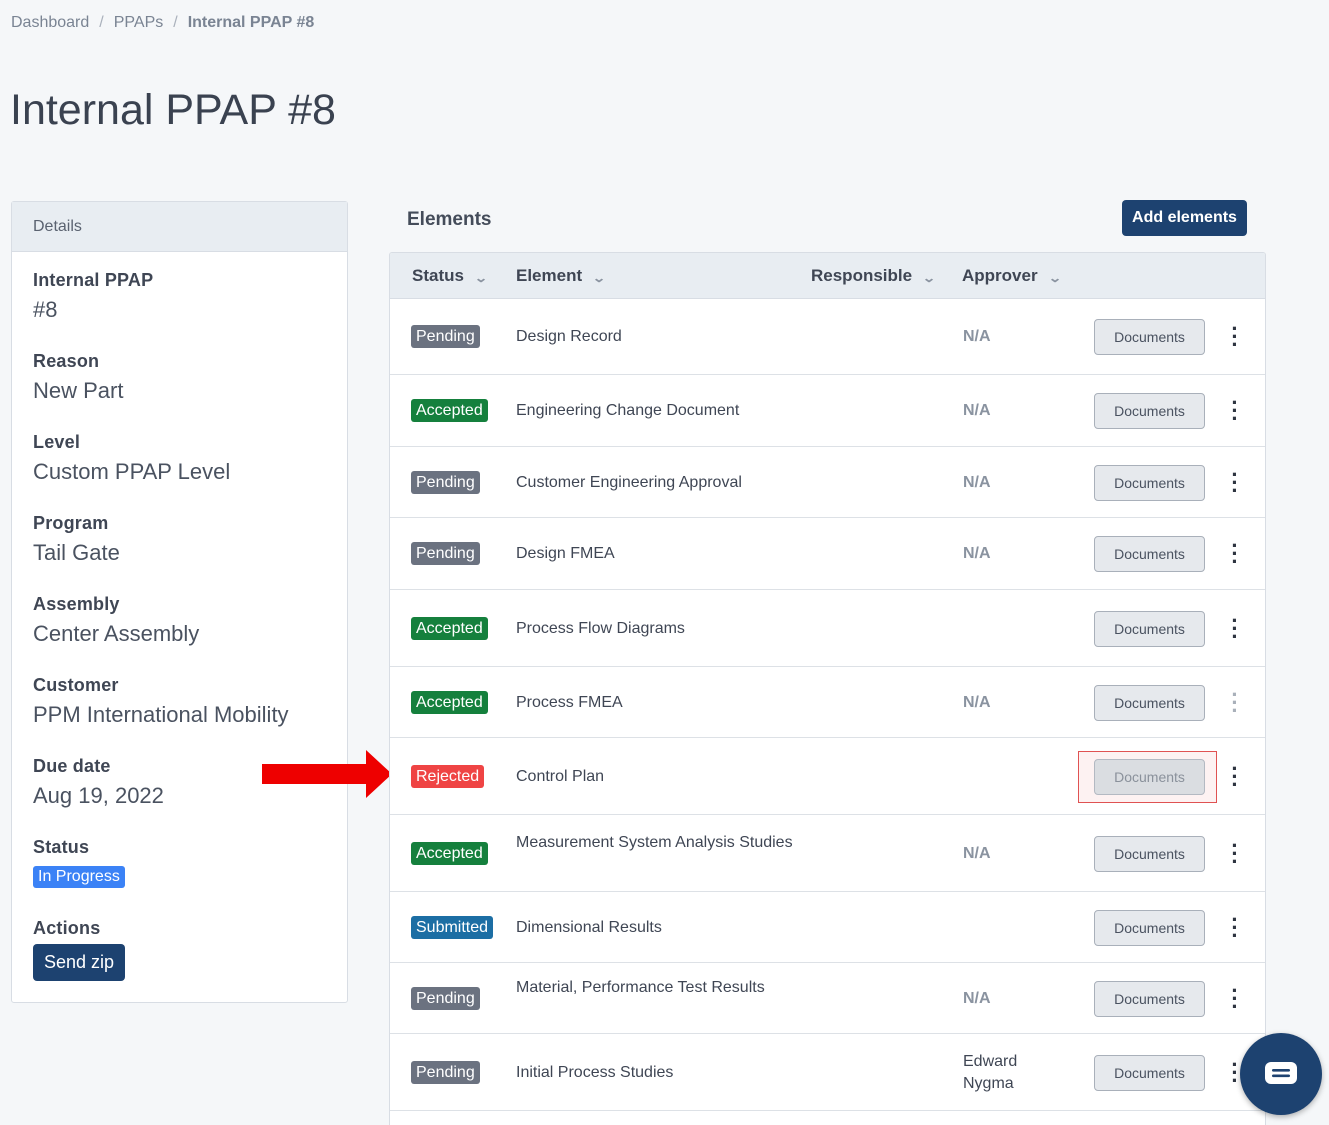 Image resolution: width=1329 pixels, height=1125 pixels. I want to click on table-row: Pending Design FMEA N/A Documents · · ·, so click(827, 554).